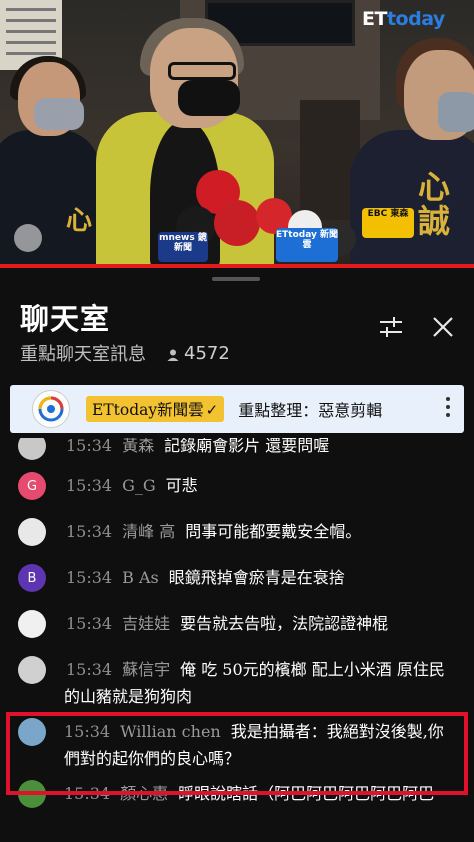  Describe the element at coordinates (51, 409) in the screenshot. I see `channel-avatar` at that location.